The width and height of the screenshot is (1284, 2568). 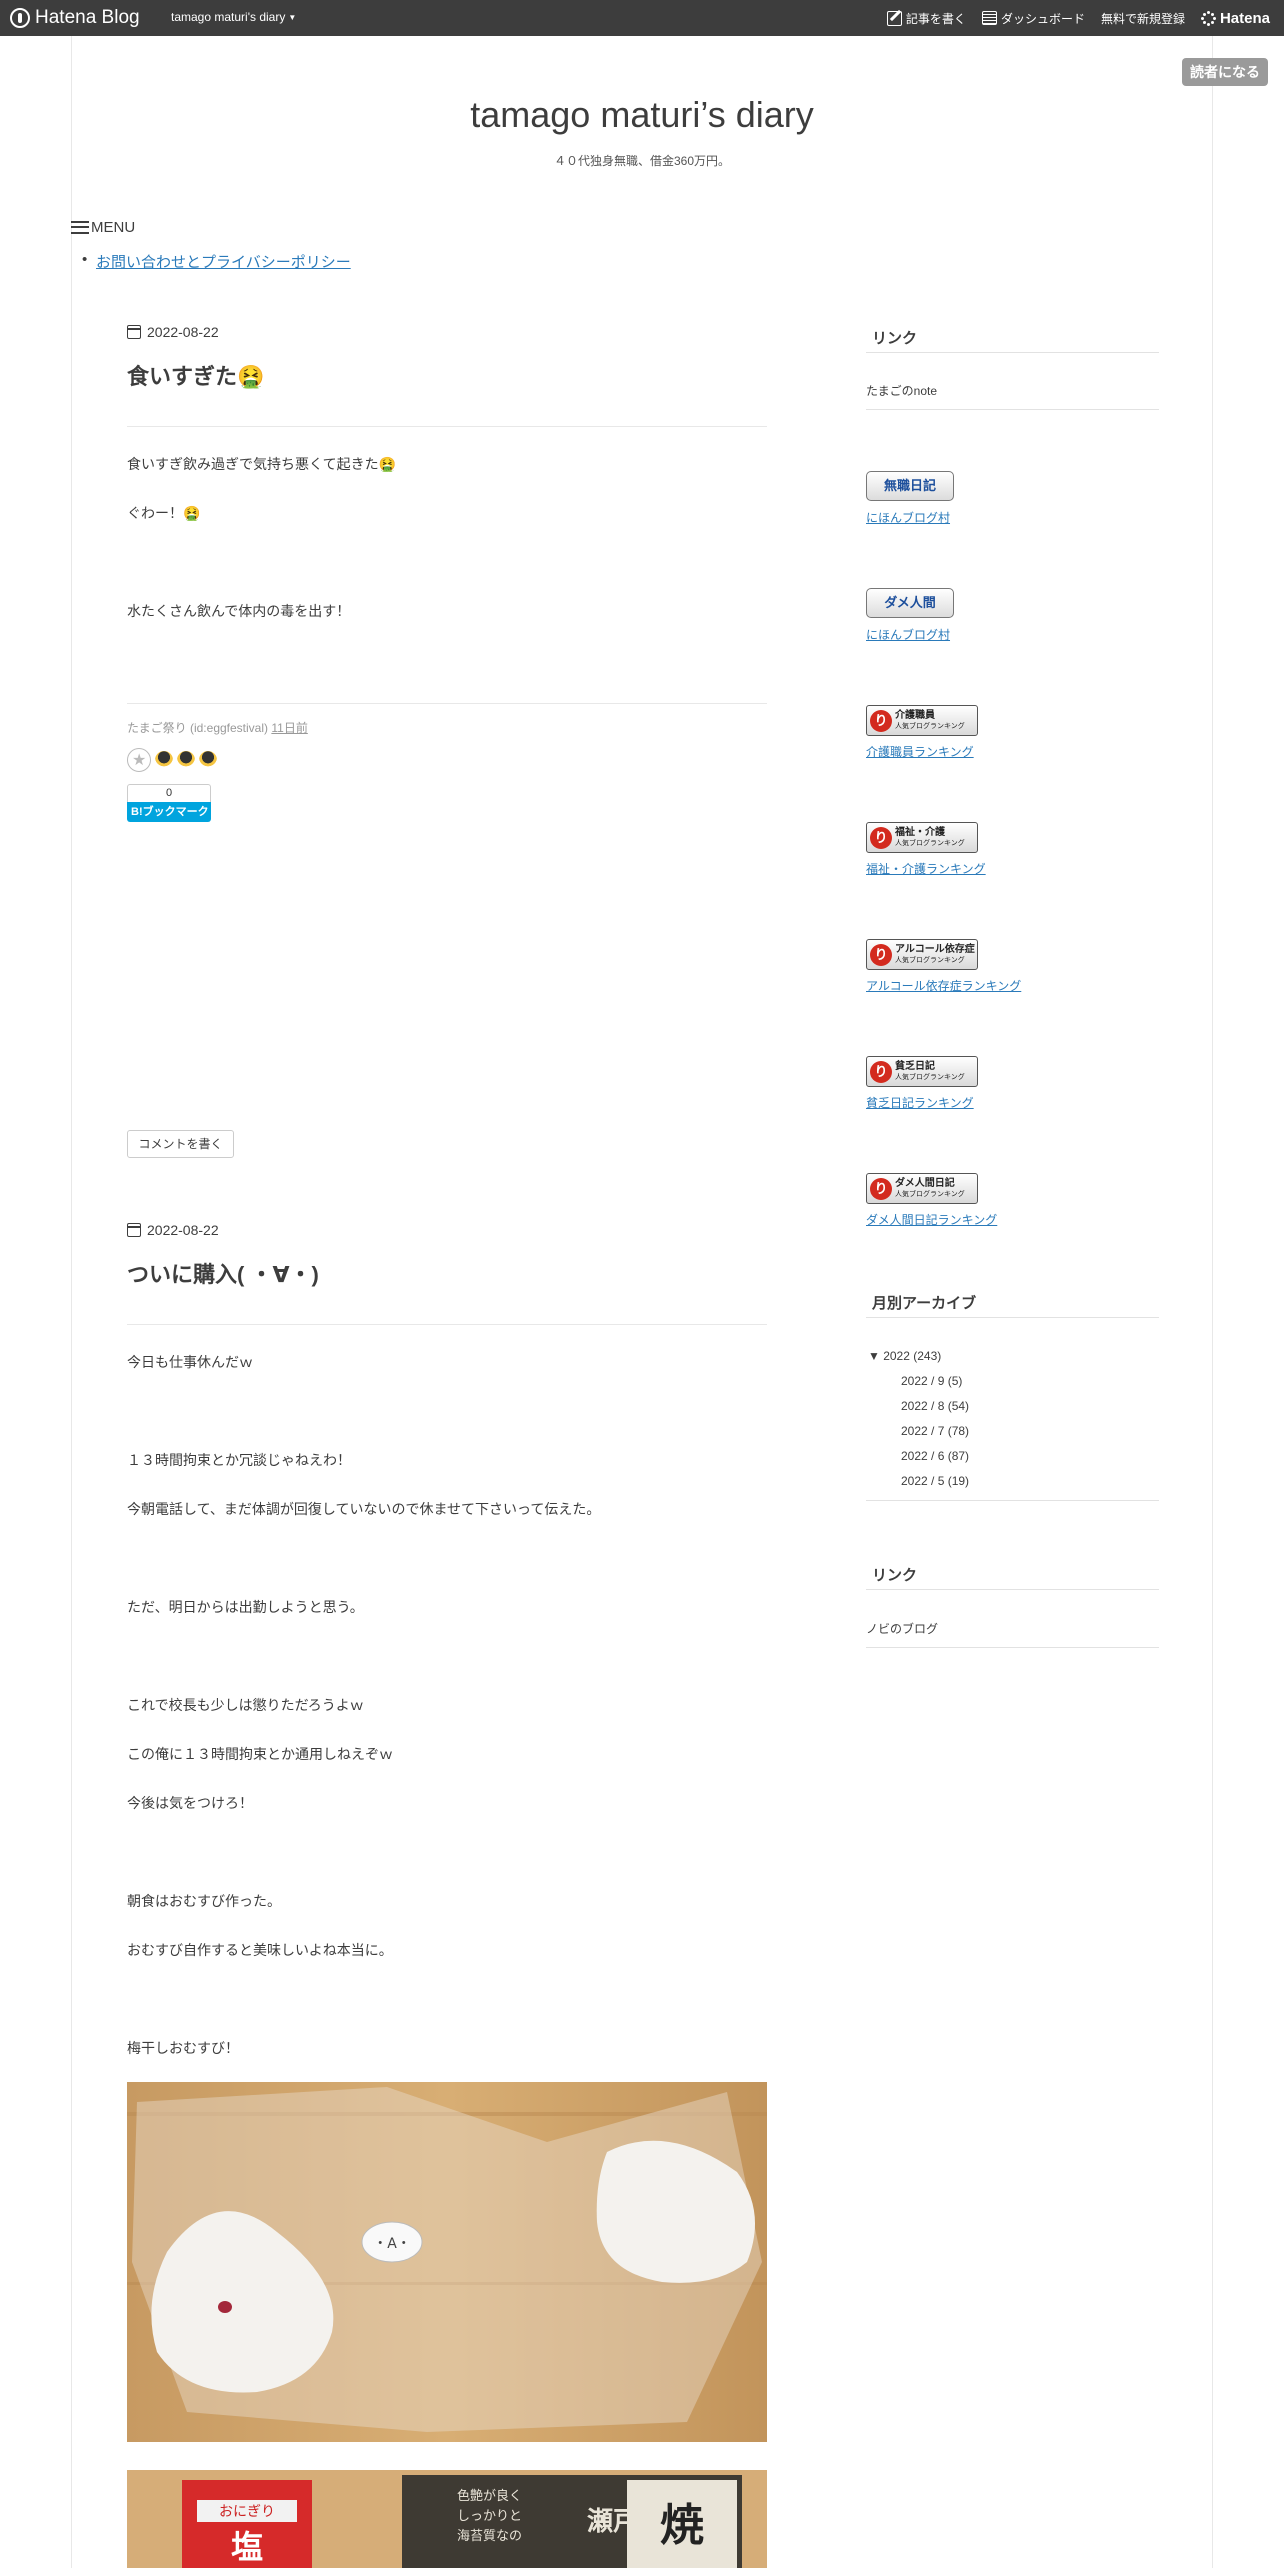 What do you see at coordinates (1033, 18) in the screenshot?
I see `dashboard-button: ダッシュボード` at bounding box center [1033, 18].